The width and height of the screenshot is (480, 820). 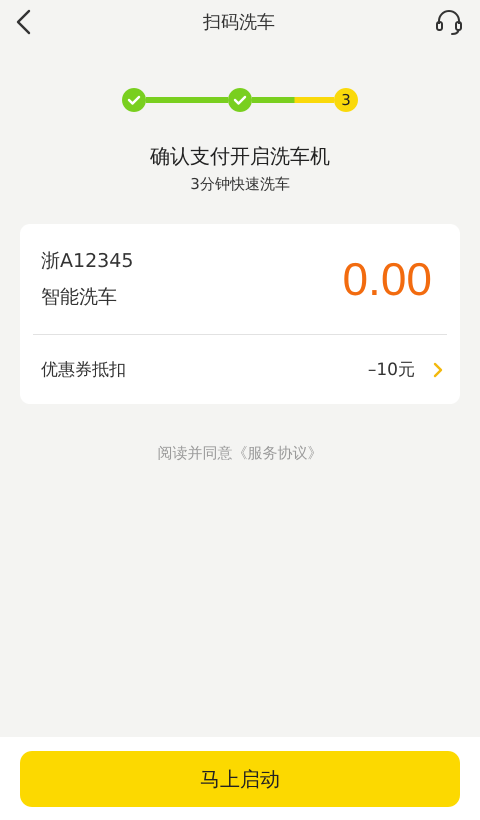 I want to click on headset-icon, so click(x=449, y=22).